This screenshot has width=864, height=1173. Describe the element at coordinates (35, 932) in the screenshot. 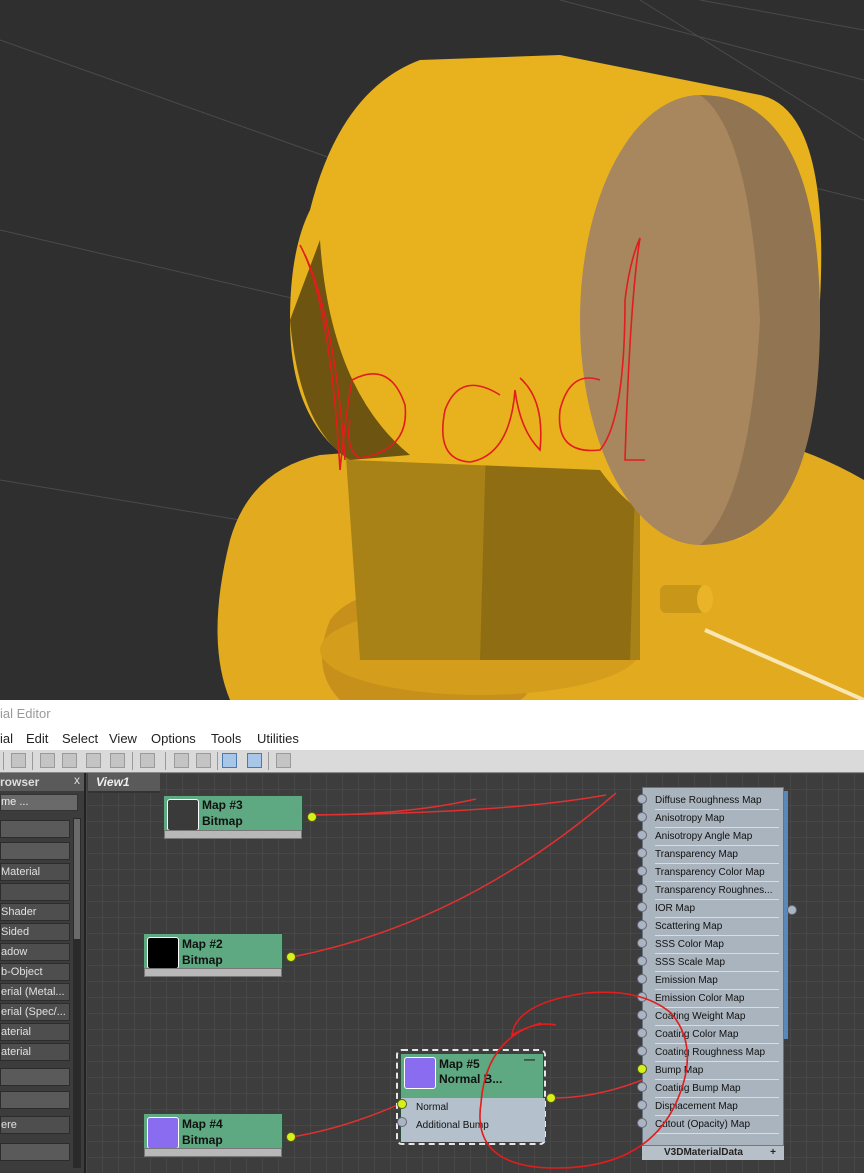

I see `browser-item: Sided` at that location.